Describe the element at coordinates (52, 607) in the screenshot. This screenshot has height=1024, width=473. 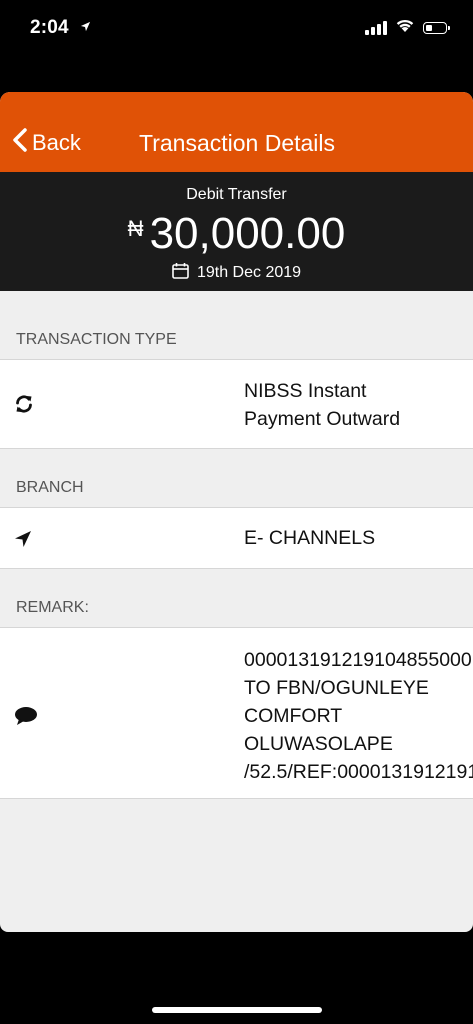
I see `section-header-label: REMARK:` at that location.